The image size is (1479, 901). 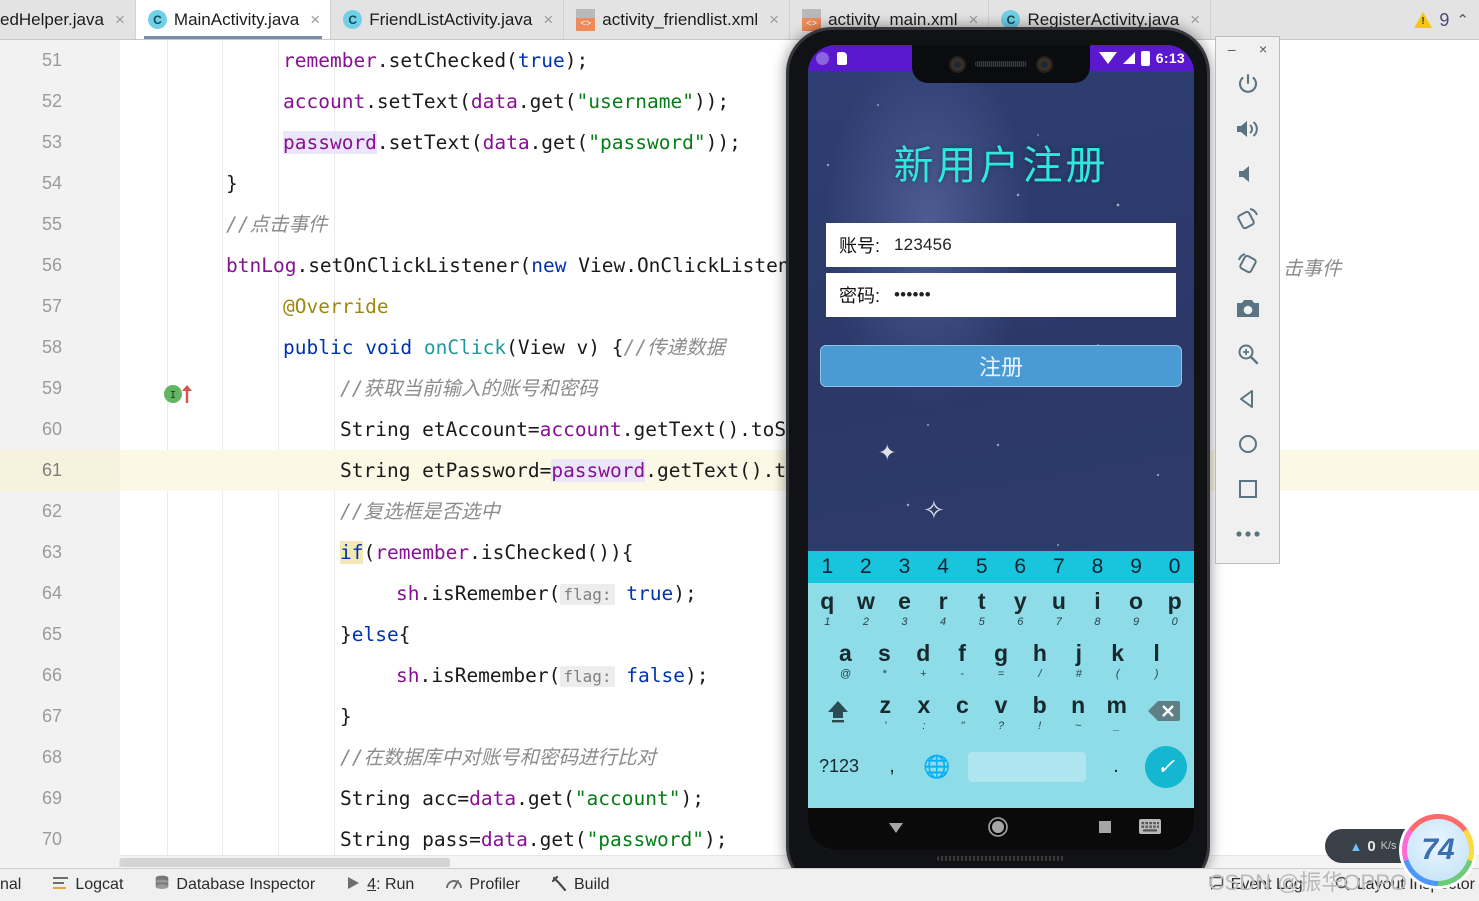 What do you see at coordinates (677, 19) in the screenshot?
I see `tab-activity-friendlist-xml: activity_friendlist.xml ×` at bounding box center [677, 19].